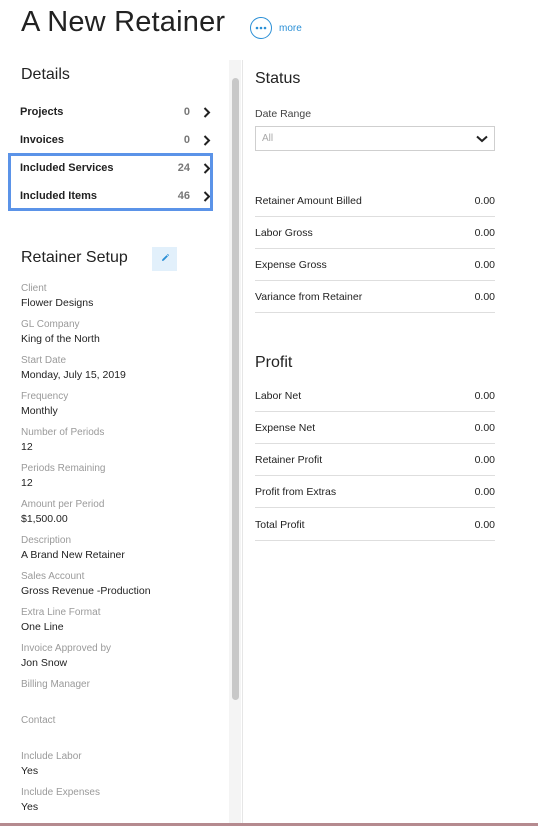  What do you see at coordinates (73, 375) in the screenshot?
I see `field-value-start-date: Monday, July 15, 2019` at bounding box center [73, 375].